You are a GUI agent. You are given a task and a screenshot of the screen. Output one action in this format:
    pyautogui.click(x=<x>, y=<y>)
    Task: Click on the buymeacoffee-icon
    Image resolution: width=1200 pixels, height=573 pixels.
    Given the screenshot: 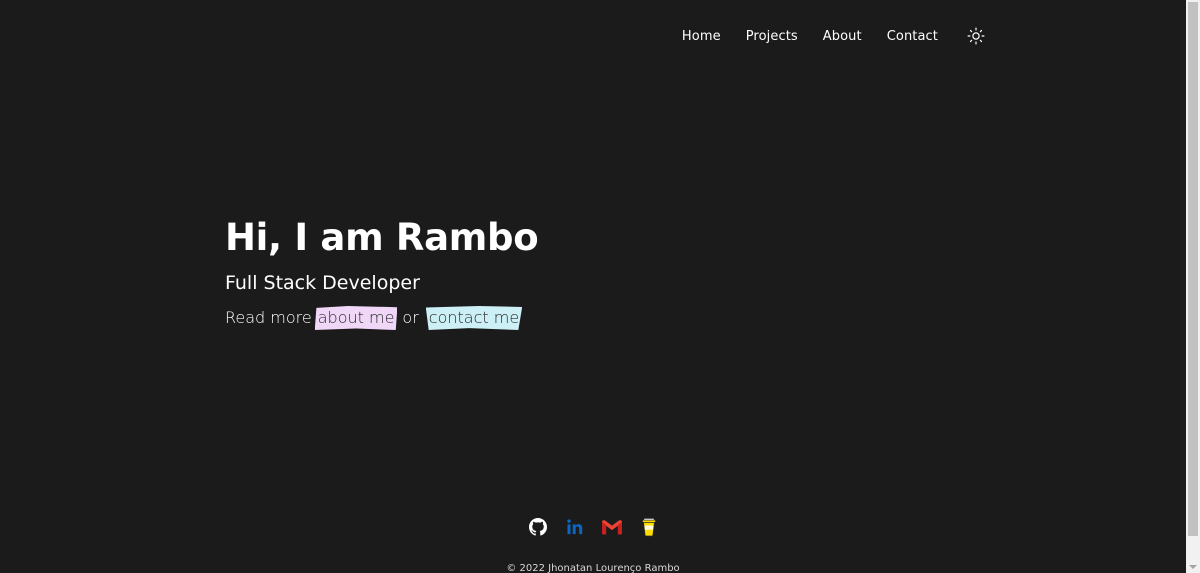 What is the action you would take?
    pyautogui.click(x=648, y=527)
    